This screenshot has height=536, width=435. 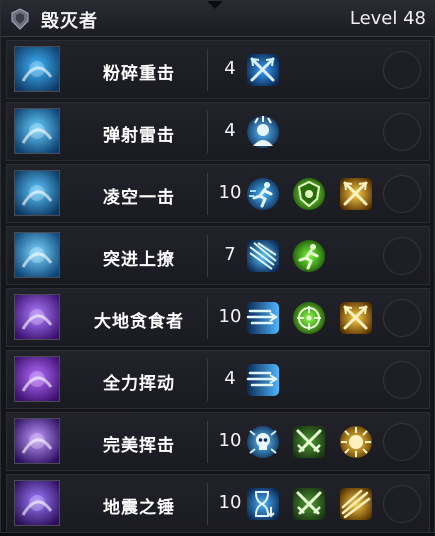 What do you see at coordinates (218, 69) in the screenshot?
I see `skill-row: 粉碎重击 4` at bounding box center [218, 69].